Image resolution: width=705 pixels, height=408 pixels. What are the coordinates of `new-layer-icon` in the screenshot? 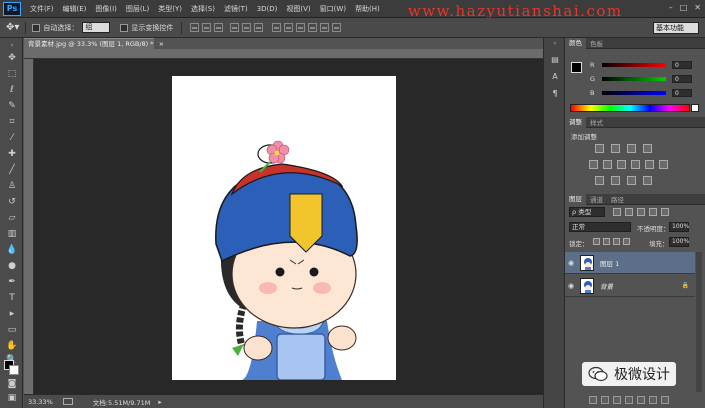 It's located at (653, 400).